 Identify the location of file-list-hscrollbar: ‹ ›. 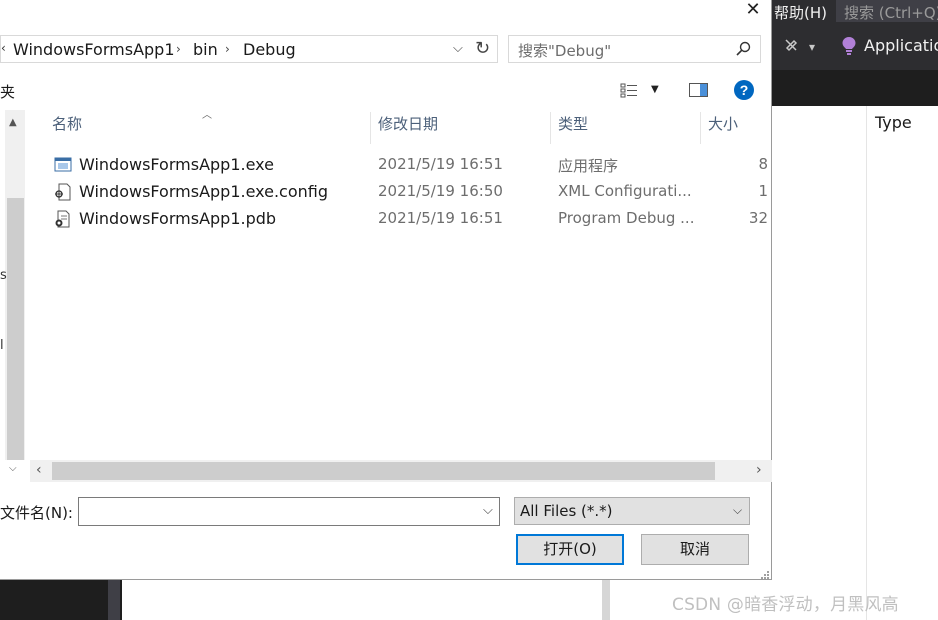
(401, 471).